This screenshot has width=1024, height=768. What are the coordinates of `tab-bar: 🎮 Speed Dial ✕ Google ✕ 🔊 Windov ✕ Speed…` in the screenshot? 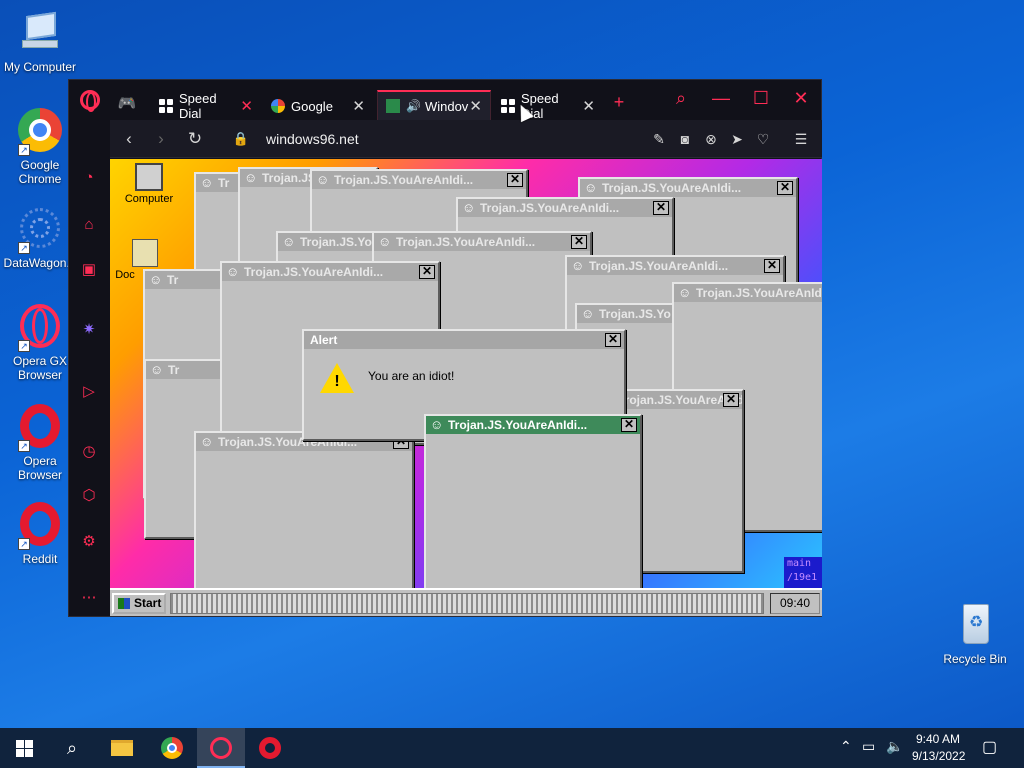 It's located at (445, 100).